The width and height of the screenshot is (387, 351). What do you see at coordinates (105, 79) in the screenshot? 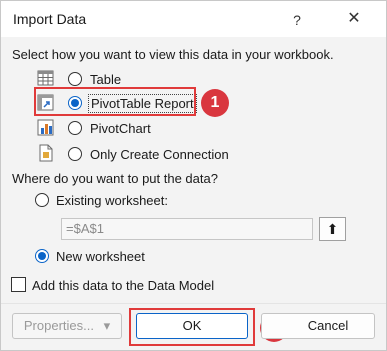
I see `option-table-label: Table` at bounding box center [105, 79].